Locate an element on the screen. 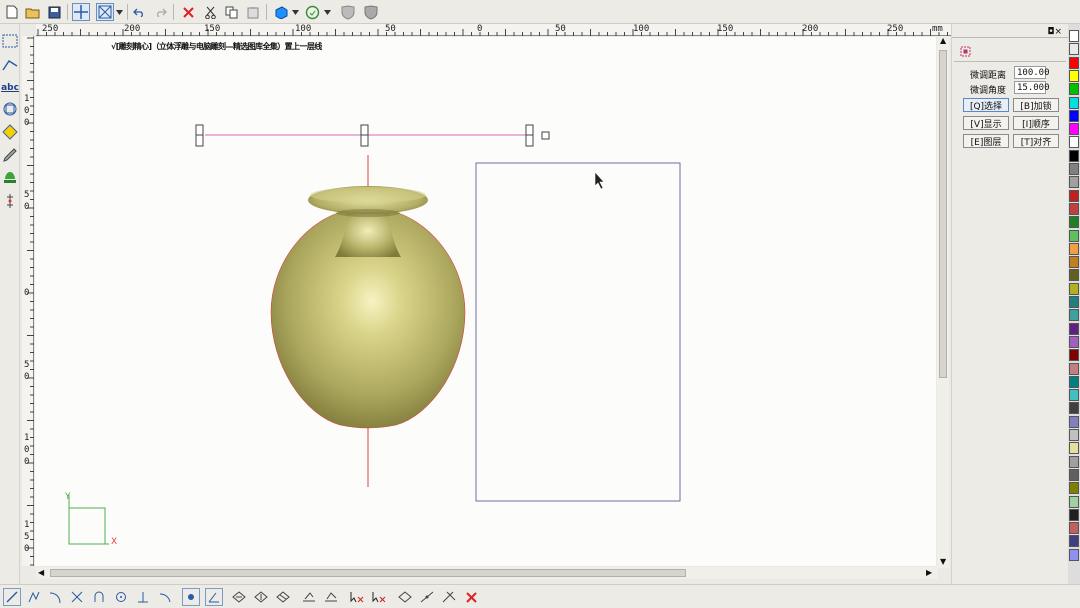 This screenshot has width=1080, height=608. crosshair-tool-icon is located at coordinates (81, 12).